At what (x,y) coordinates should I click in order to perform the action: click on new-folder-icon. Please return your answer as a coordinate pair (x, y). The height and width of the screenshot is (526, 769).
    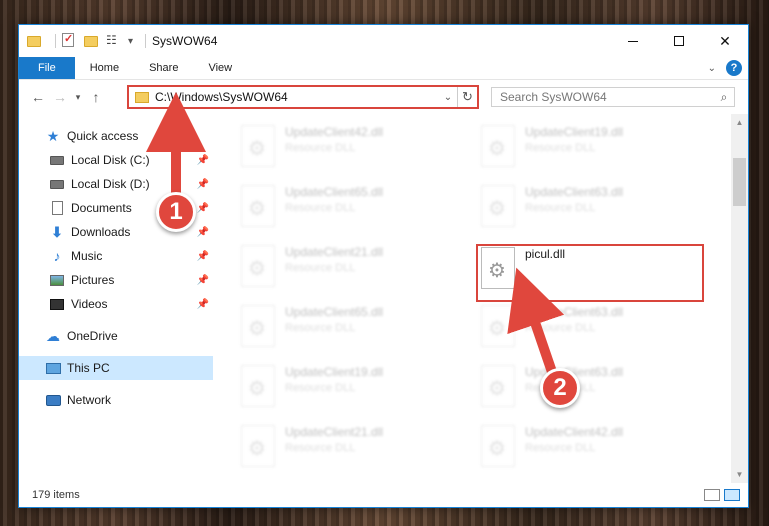
    Looking at the image, I should click on (92, 41).